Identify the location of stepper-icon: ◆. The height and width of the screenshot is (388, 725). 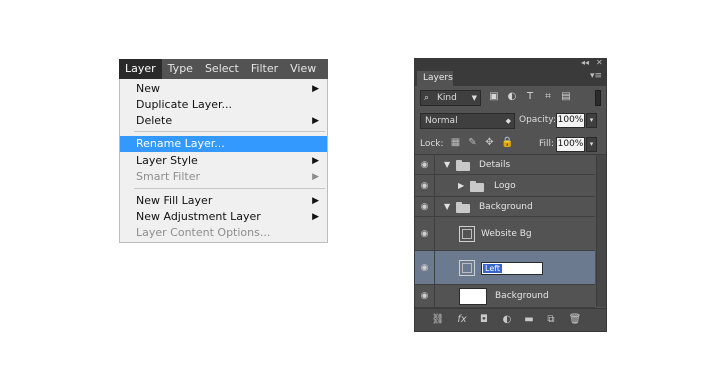
(508, 121).